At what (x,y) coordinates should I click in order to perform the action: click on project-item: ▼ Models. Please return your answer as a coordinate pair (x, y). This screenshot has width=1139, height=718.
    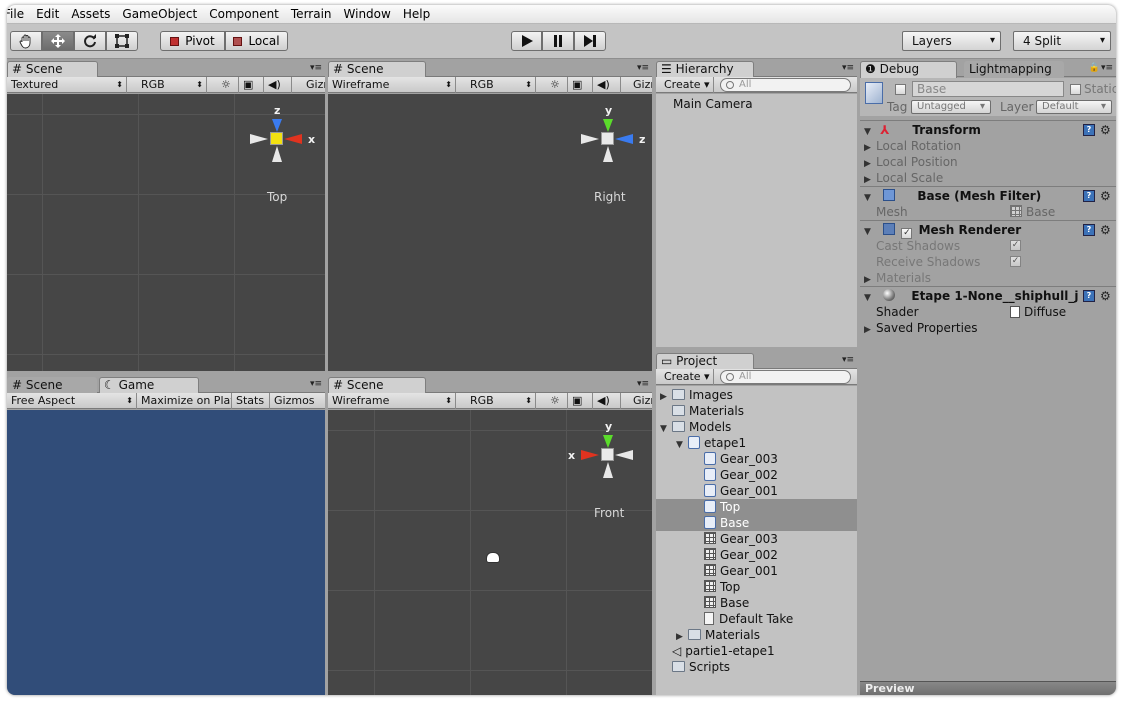
    Looking at the image, I should click on (756, 427).